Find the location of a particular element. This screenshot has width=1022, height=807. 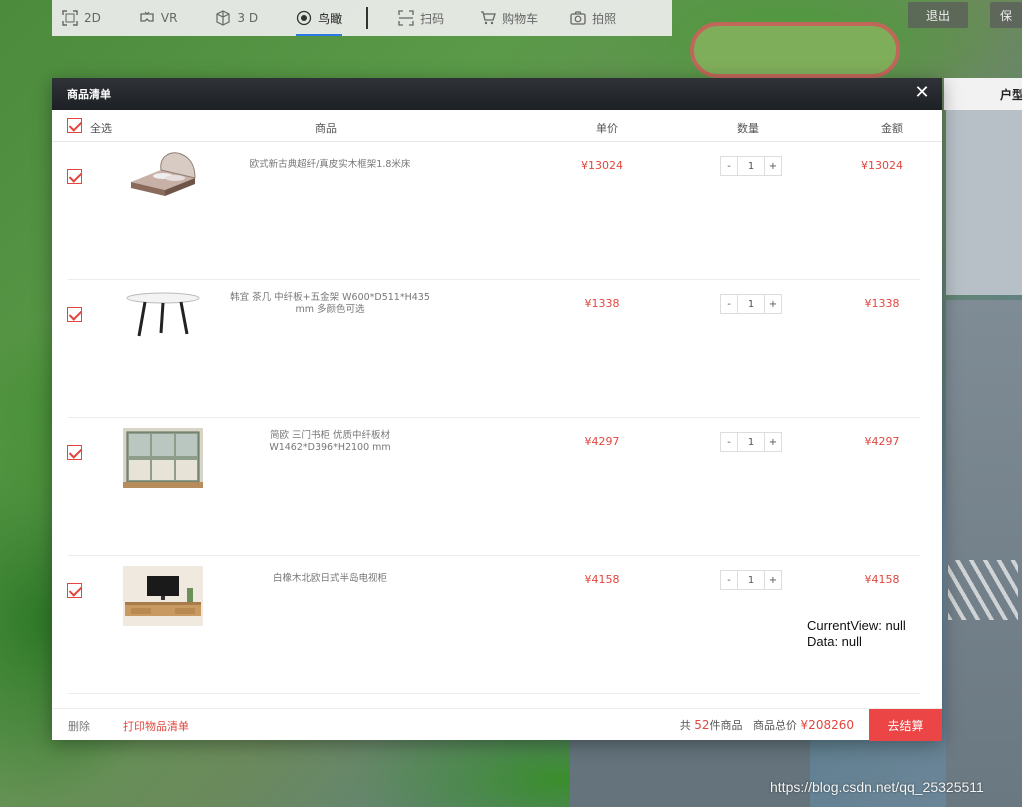

cart-icon is located at coordinates (489, 18).